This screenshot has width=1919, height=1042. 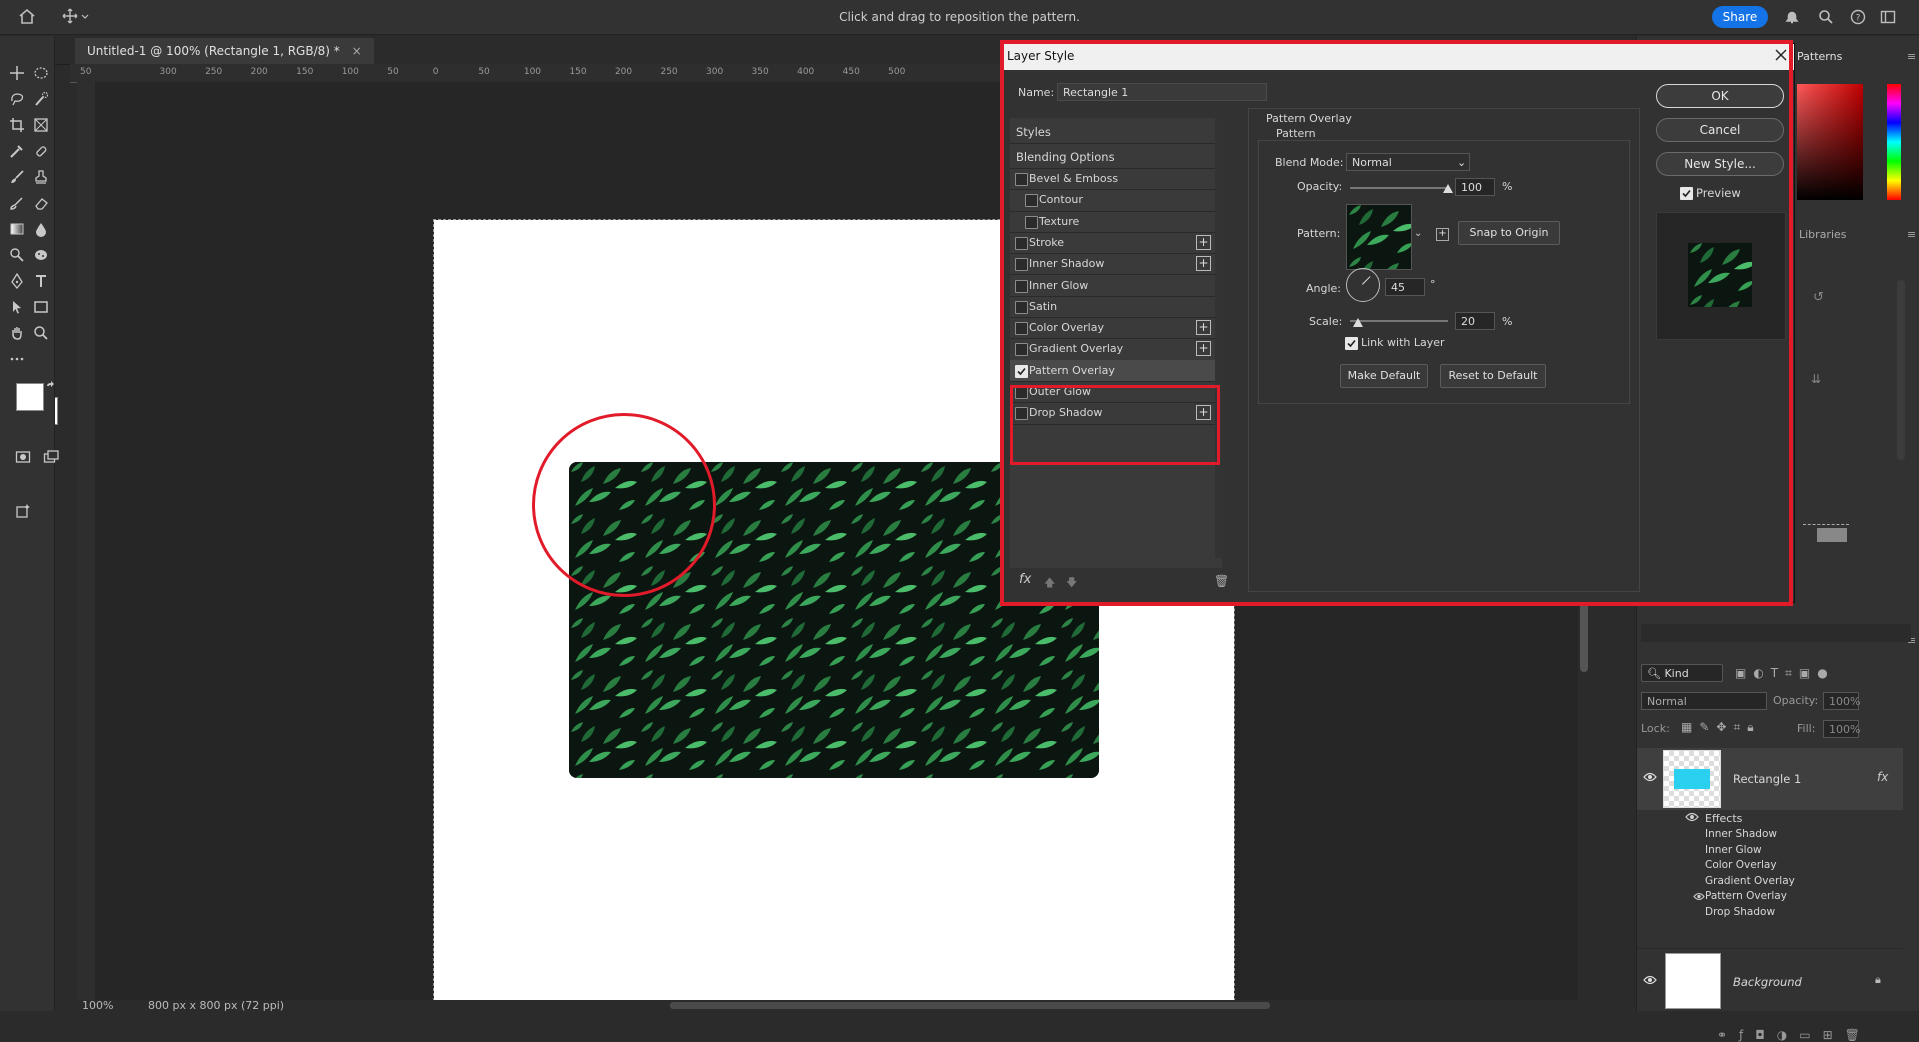 What do you see at coordinates (1358, 322) in the screenshot?
I see `scale-slider-thumb` at bounding box center [1358, 322].